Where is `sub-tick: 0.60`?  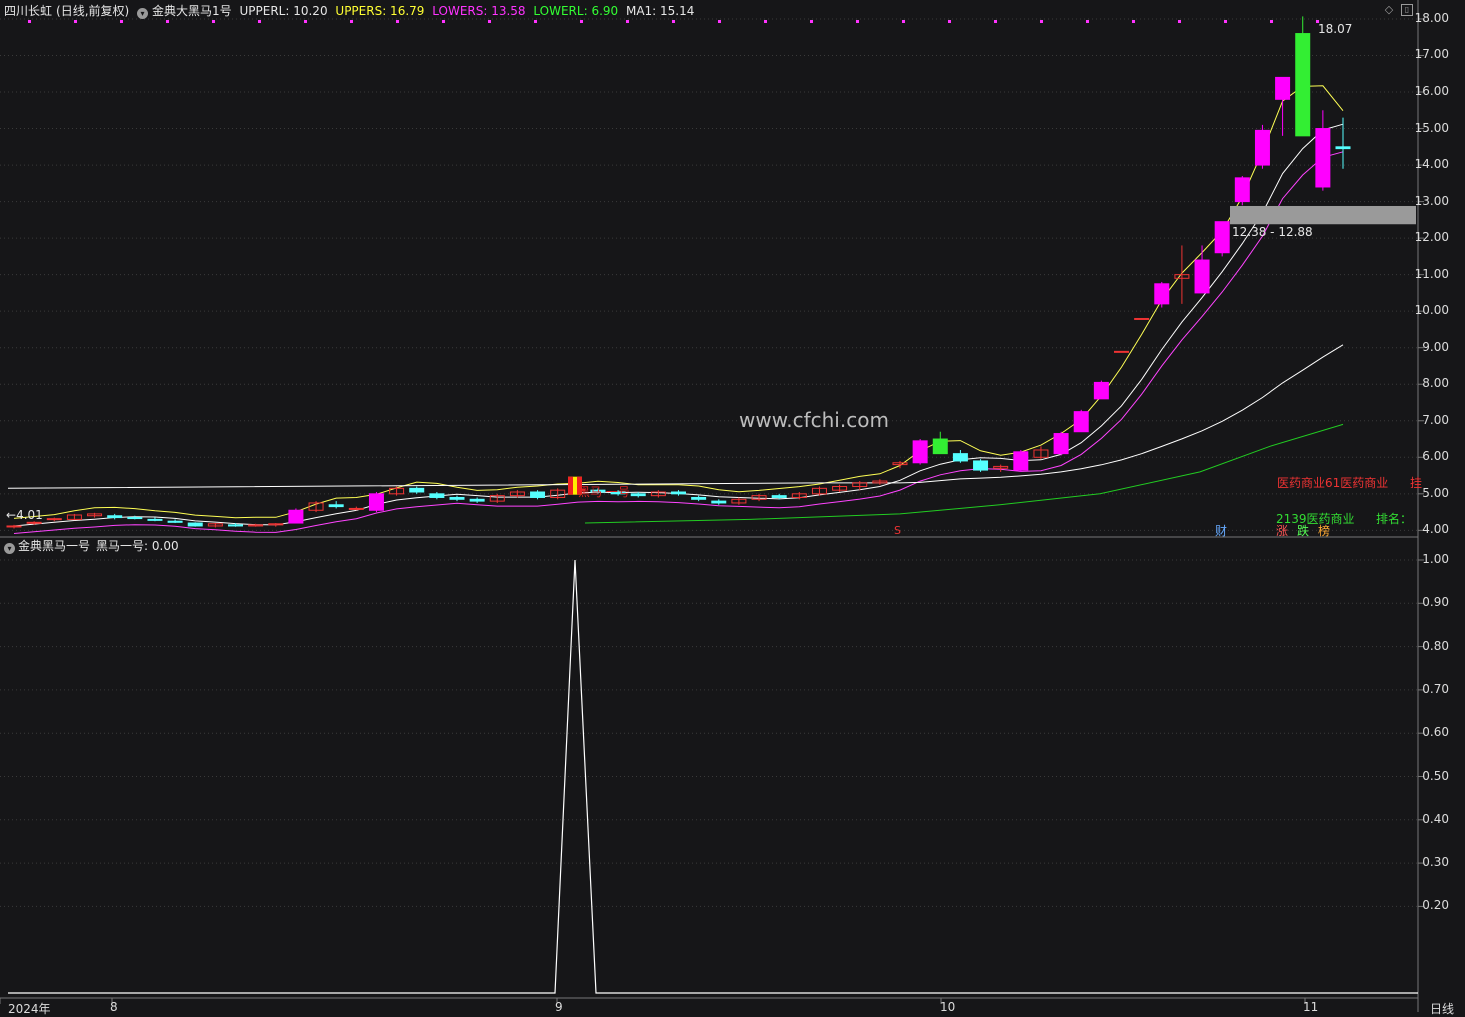 sub-tick: 0.60 is located at coordinates (1435, 732).